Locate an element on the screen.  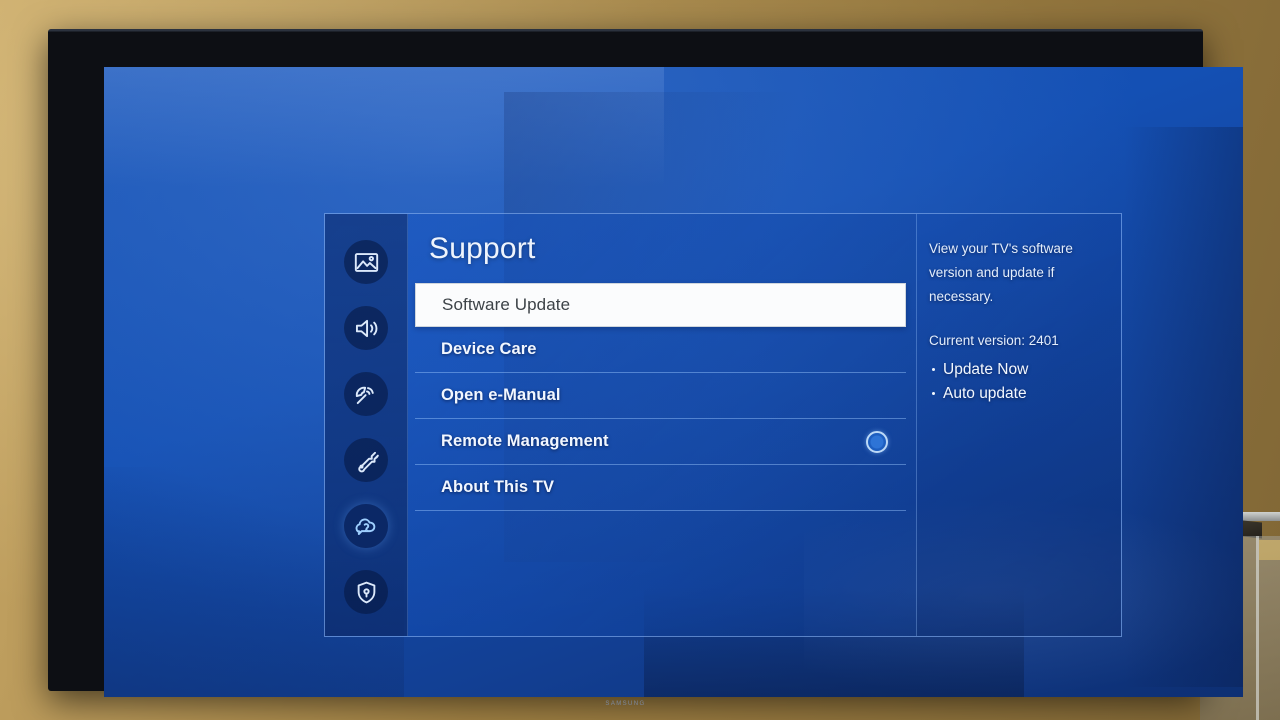
info-action-auto-update: Auto update is located at coordinates (1018, 394).